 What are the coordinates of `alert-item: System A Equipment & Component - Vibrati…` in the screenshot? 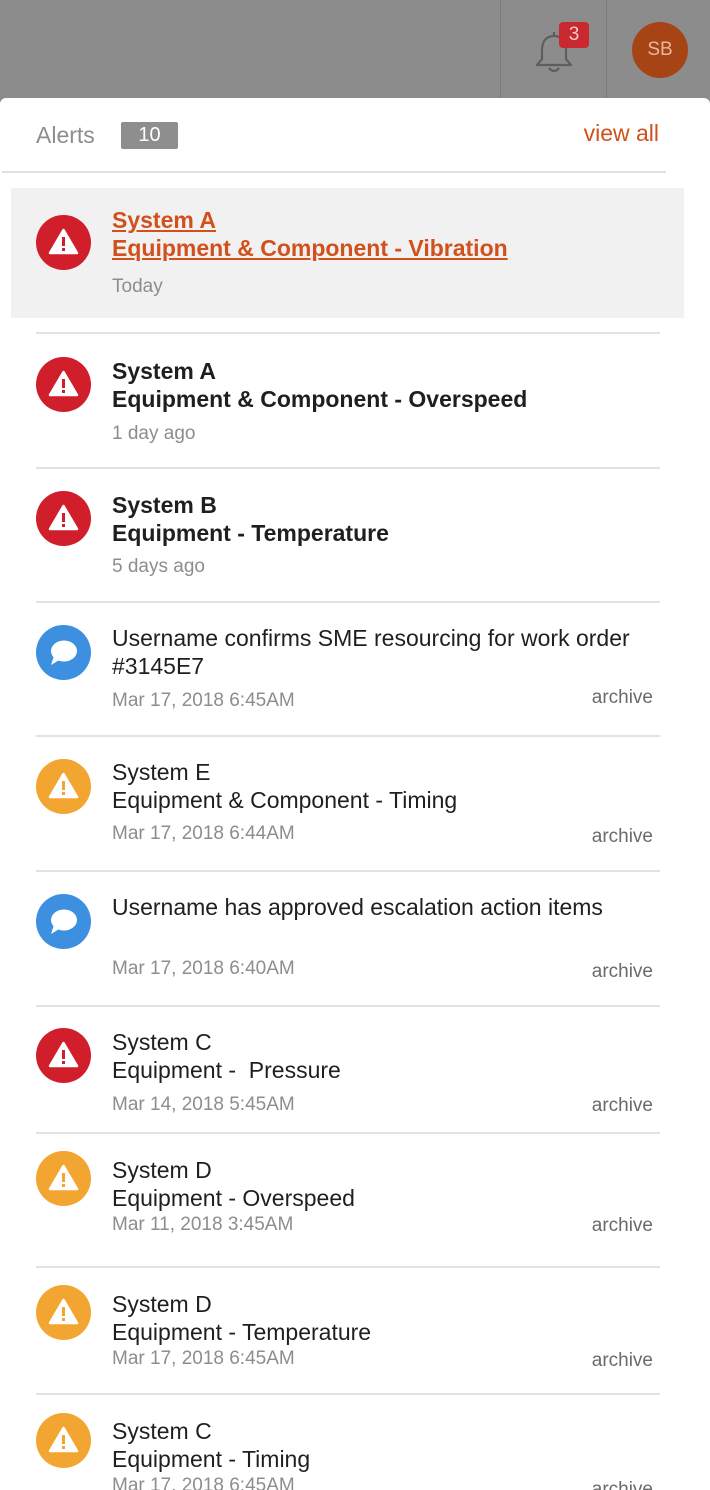 It's located at (355, 253).